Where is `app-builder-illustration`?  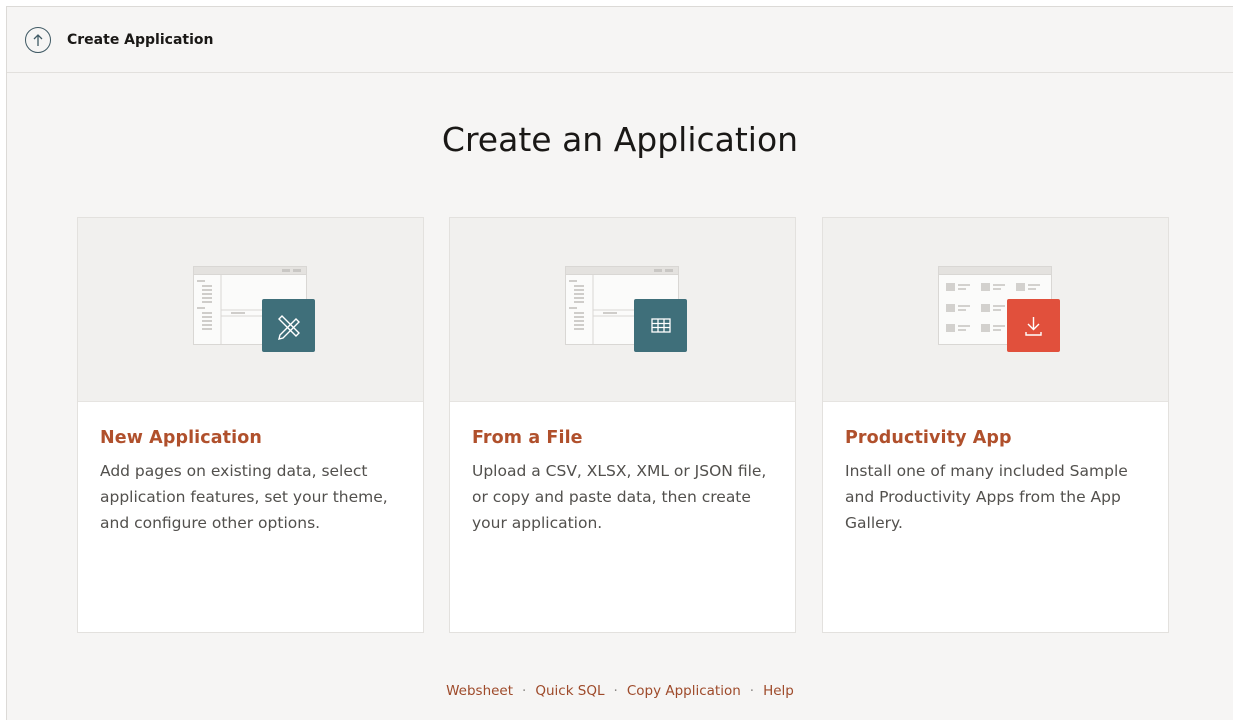
app-builder-illustration is located at coordinates (254, 309).